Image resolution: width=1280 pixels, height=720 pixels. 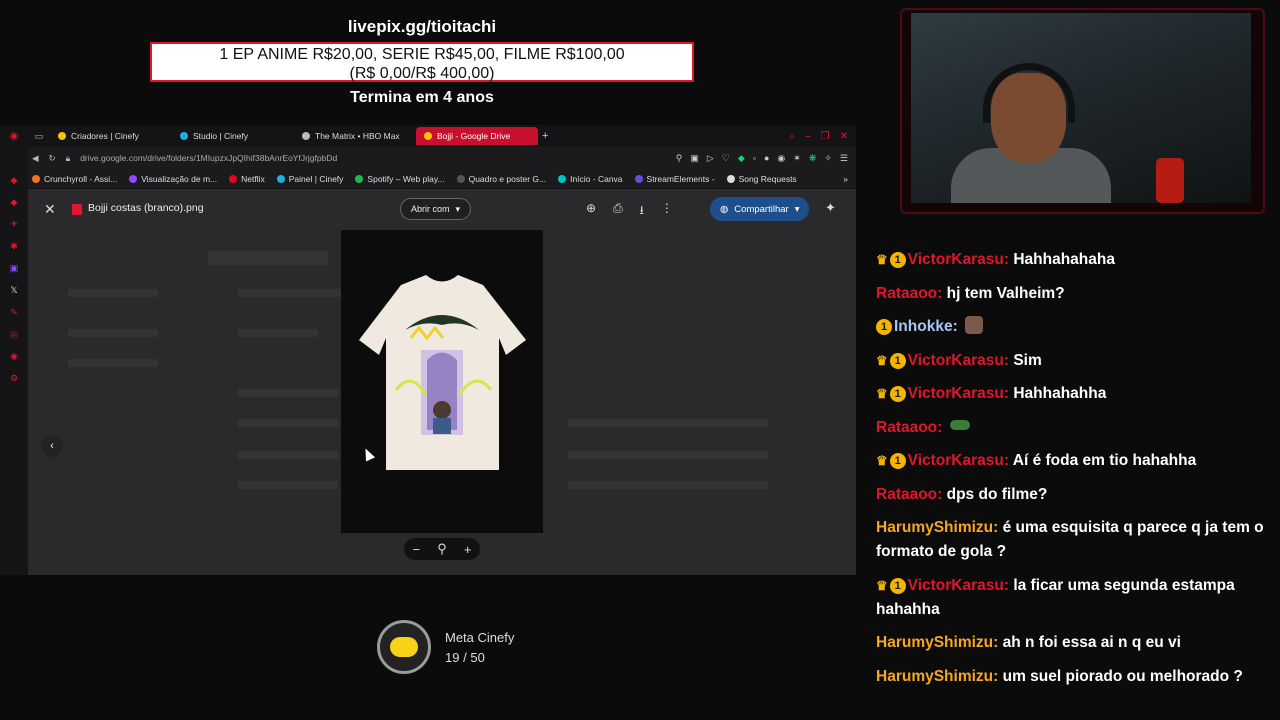 What do you see at coordinates (754, 158) in the screenshot?
I see `extension-icon: ▫` at bounding box center [754, 158].